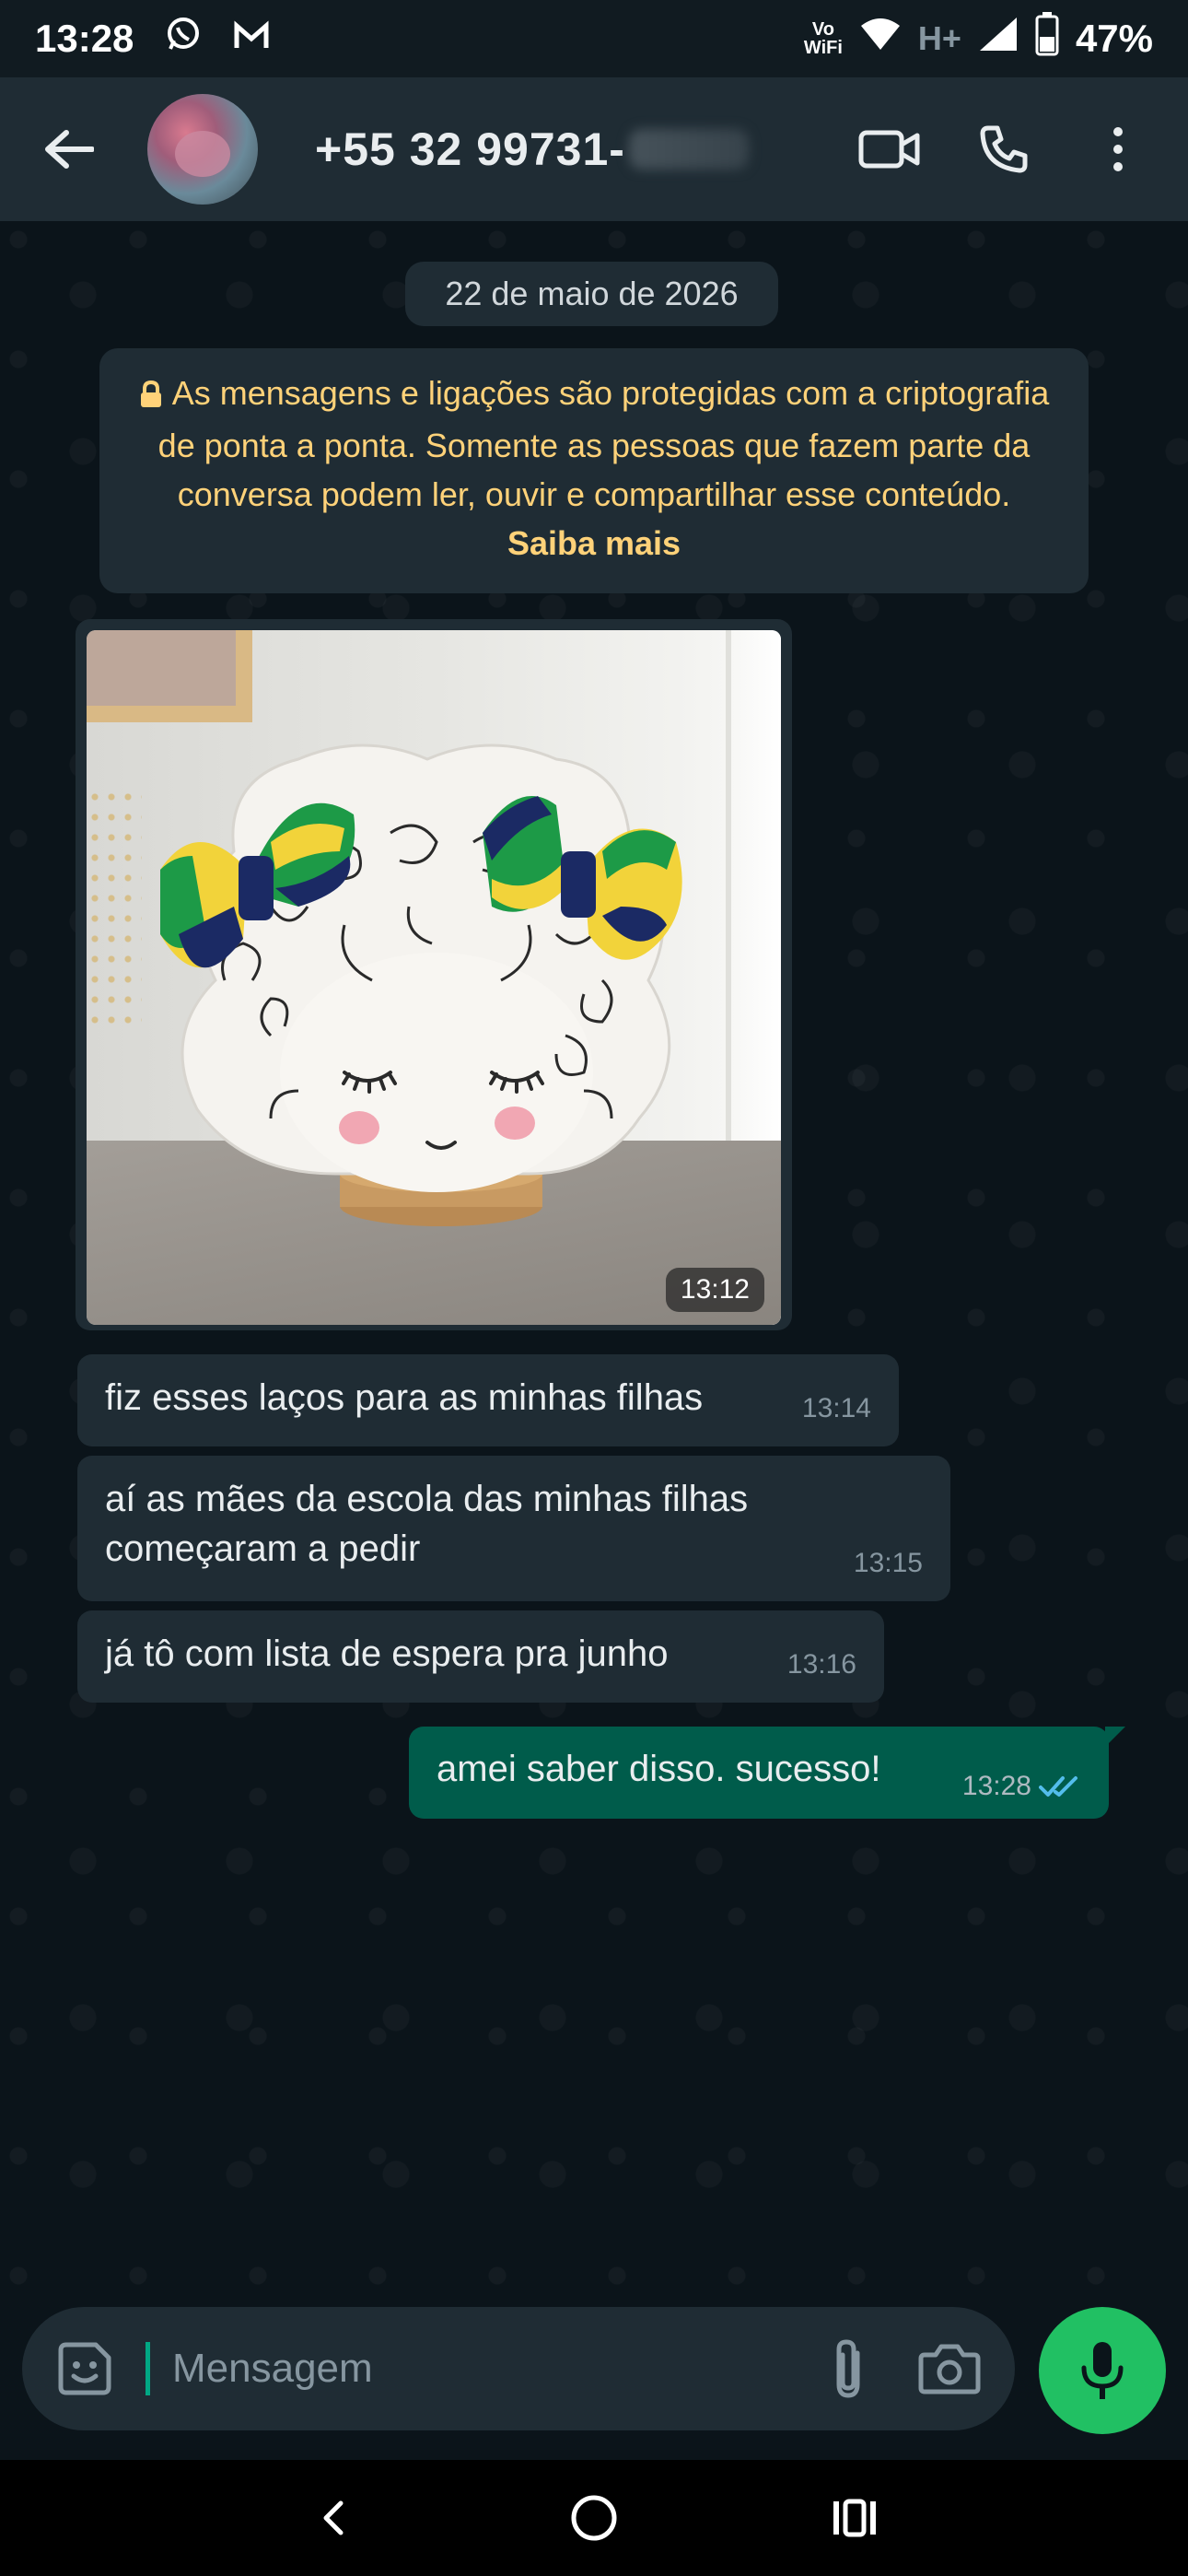 The height and width of the screenshot is (2576, 1188). What do you see at coordinates (823, 38) in the screenshot?
I see `vowifi-indicator: Vo WiFi` at bounding box center [823, 38].